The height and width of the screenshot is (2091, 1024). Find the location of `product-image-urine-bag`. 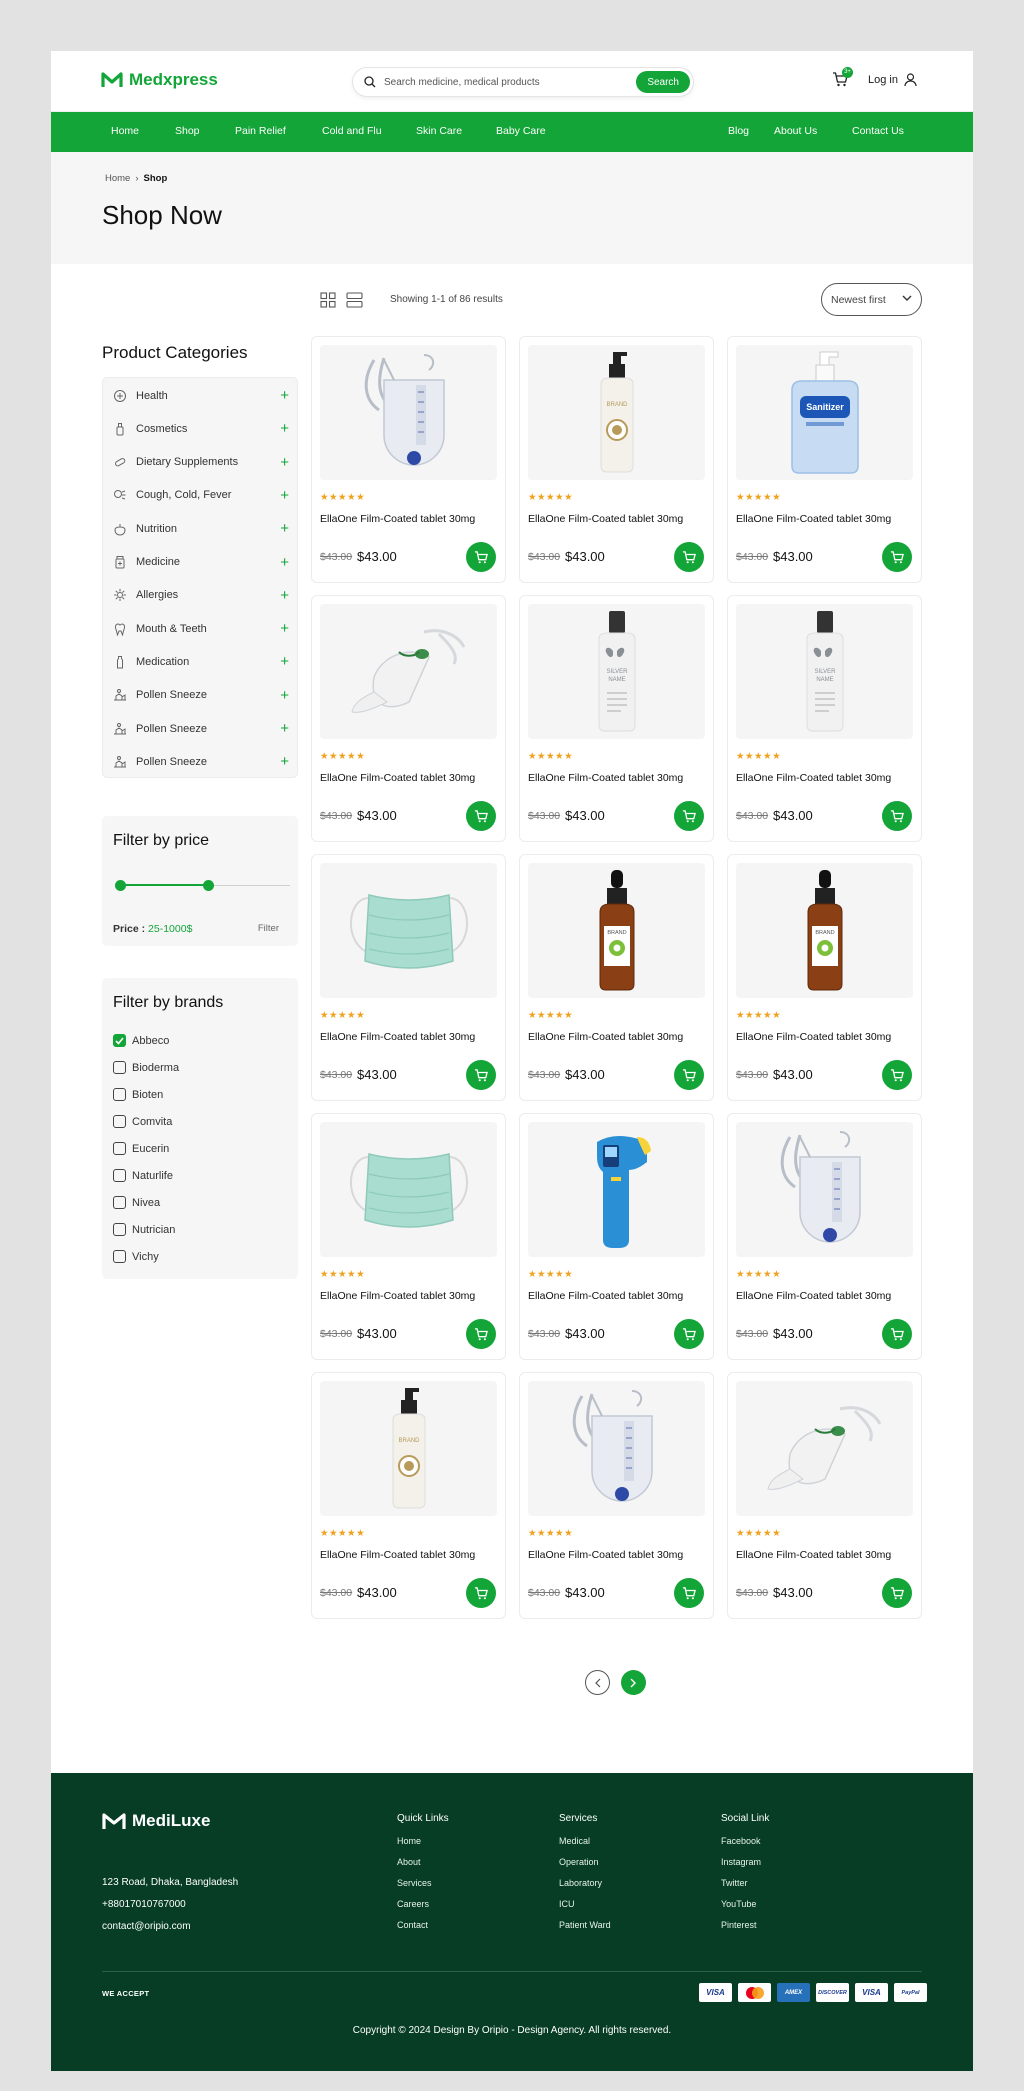

product-image-urine-bag is located at coordinates (408, 412).